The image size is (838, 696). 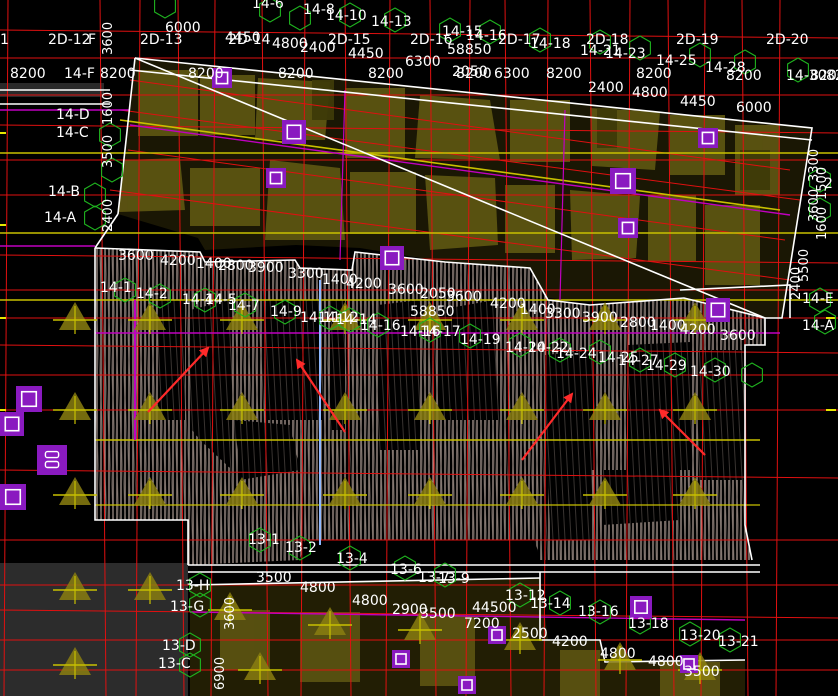 I want to click on drawing-label: 14-9, so click(x=286, y=312).